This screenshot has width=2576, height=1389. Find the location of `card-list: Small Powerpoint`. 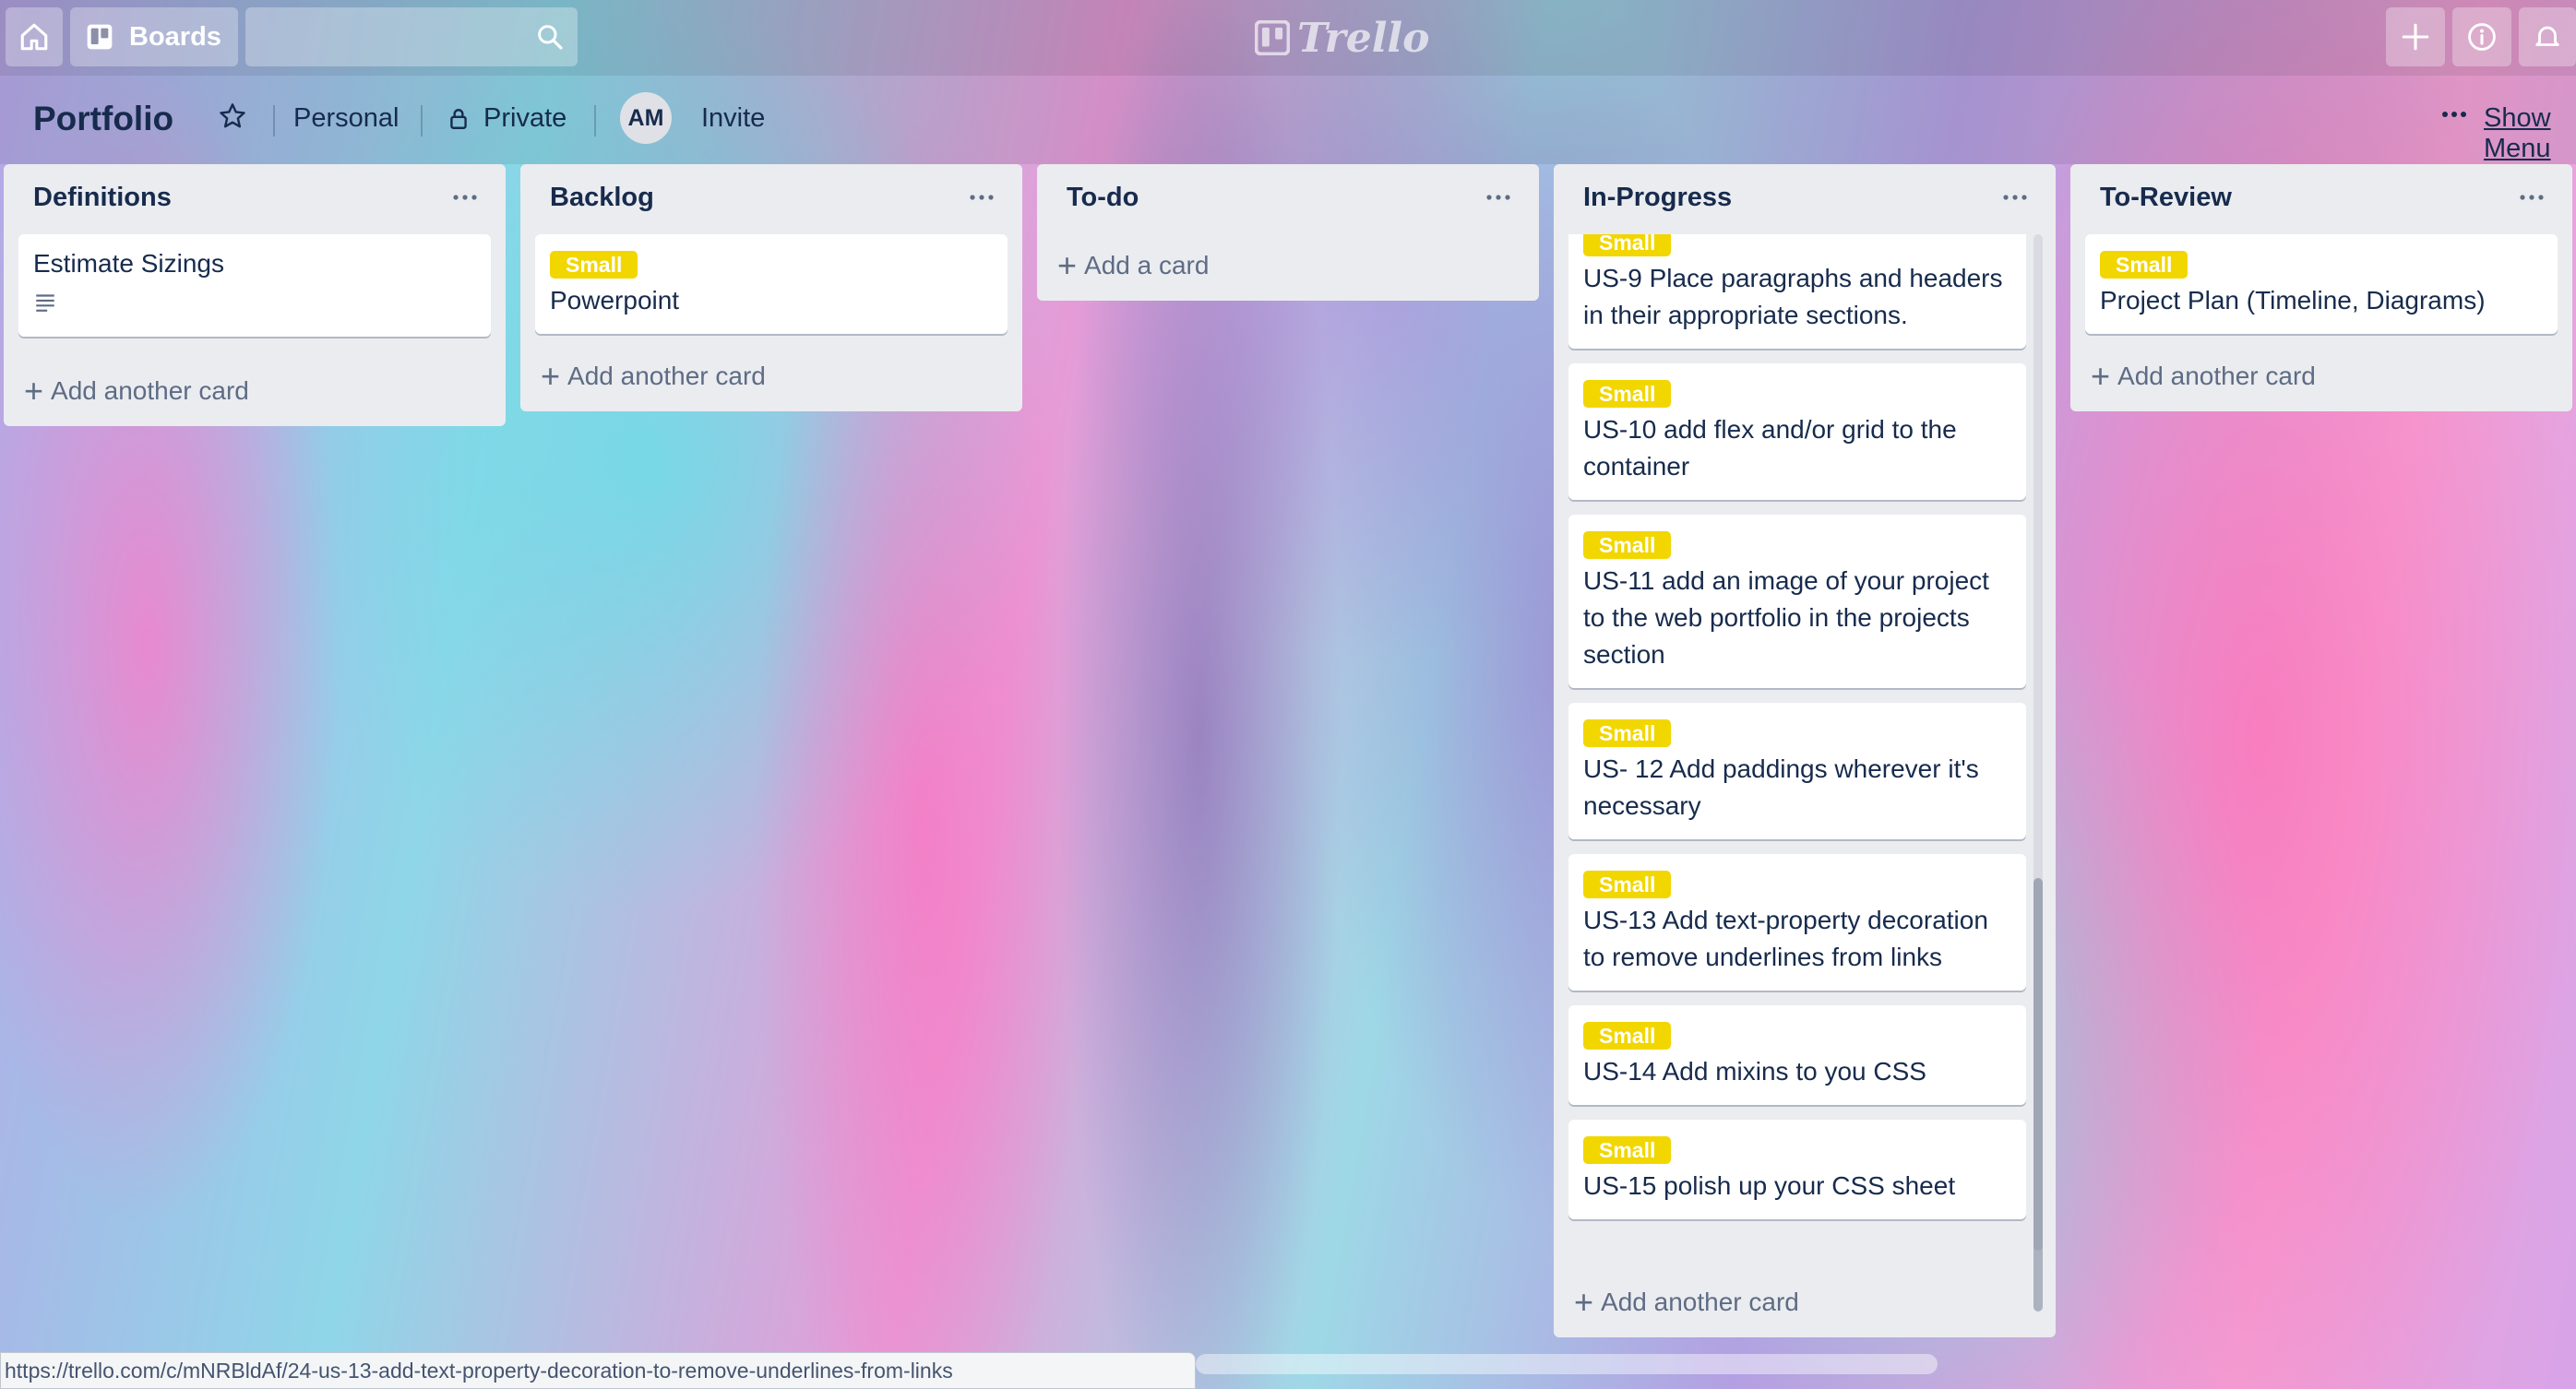

card-list: Small Powerpoint is located at coordinates (772, 284).